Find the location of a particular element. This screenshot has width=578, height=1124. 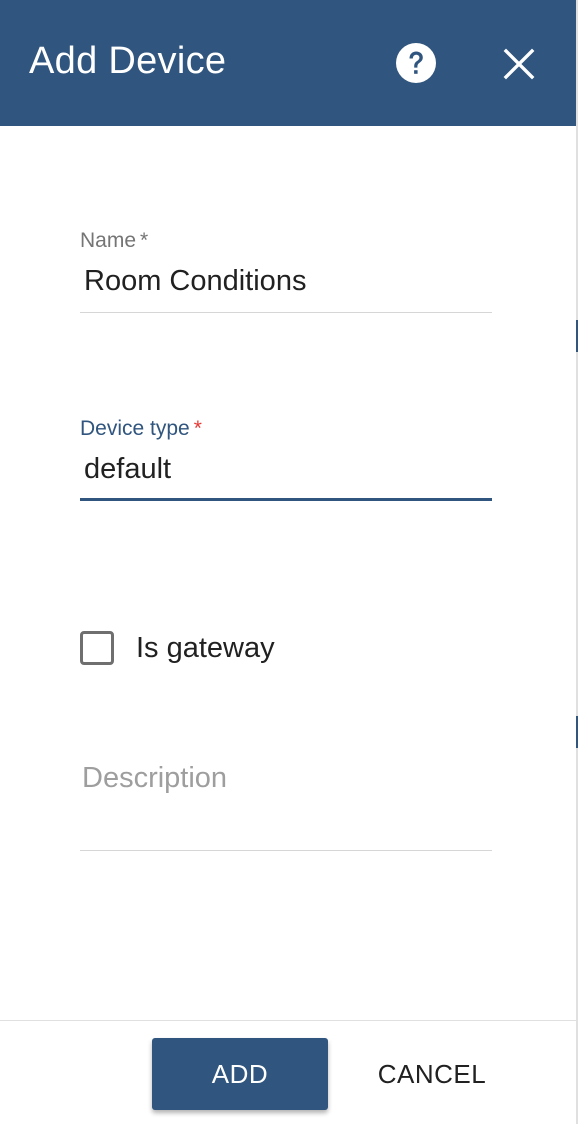

description-input is located at coordinates (286, 778).